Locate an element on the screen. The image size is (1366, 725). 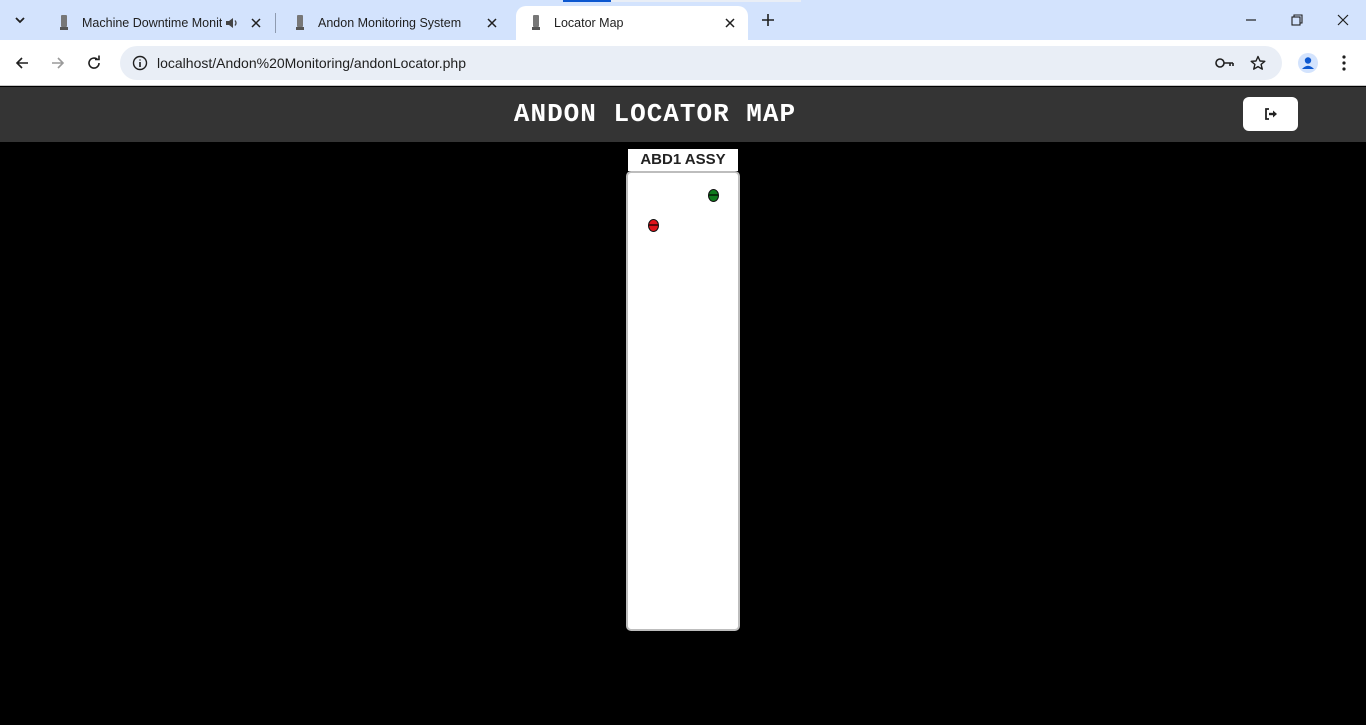
close-icon is located at coordinates (1343, 20).